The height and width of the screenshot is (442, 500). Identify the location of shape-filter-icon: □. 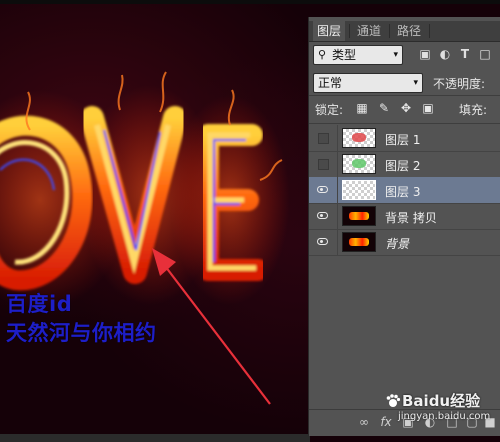
(485, 54).